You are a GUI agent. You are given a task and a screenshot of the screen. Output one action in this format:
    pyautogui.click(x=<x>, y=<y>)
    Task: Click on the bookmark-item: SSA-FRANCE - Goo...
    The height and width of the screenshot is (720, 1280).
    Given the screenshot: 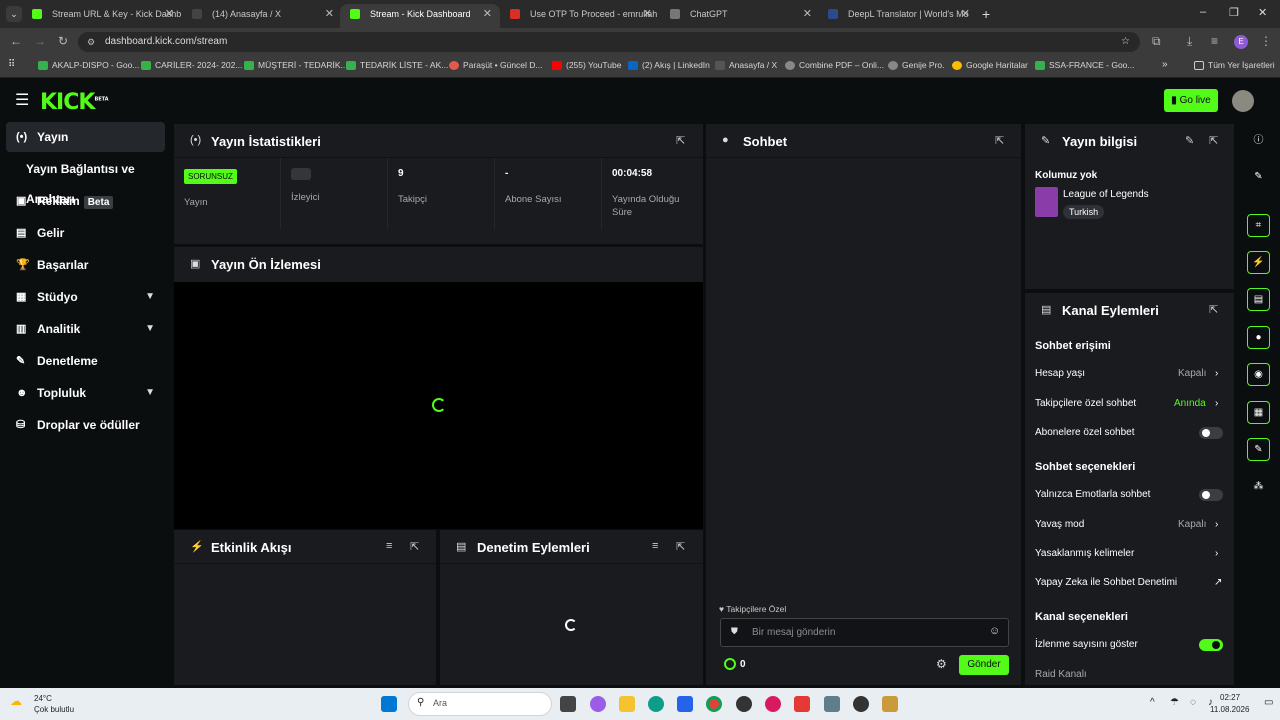 What is the action you would take?
    pyautogui.click(x=1085, y=65)
    